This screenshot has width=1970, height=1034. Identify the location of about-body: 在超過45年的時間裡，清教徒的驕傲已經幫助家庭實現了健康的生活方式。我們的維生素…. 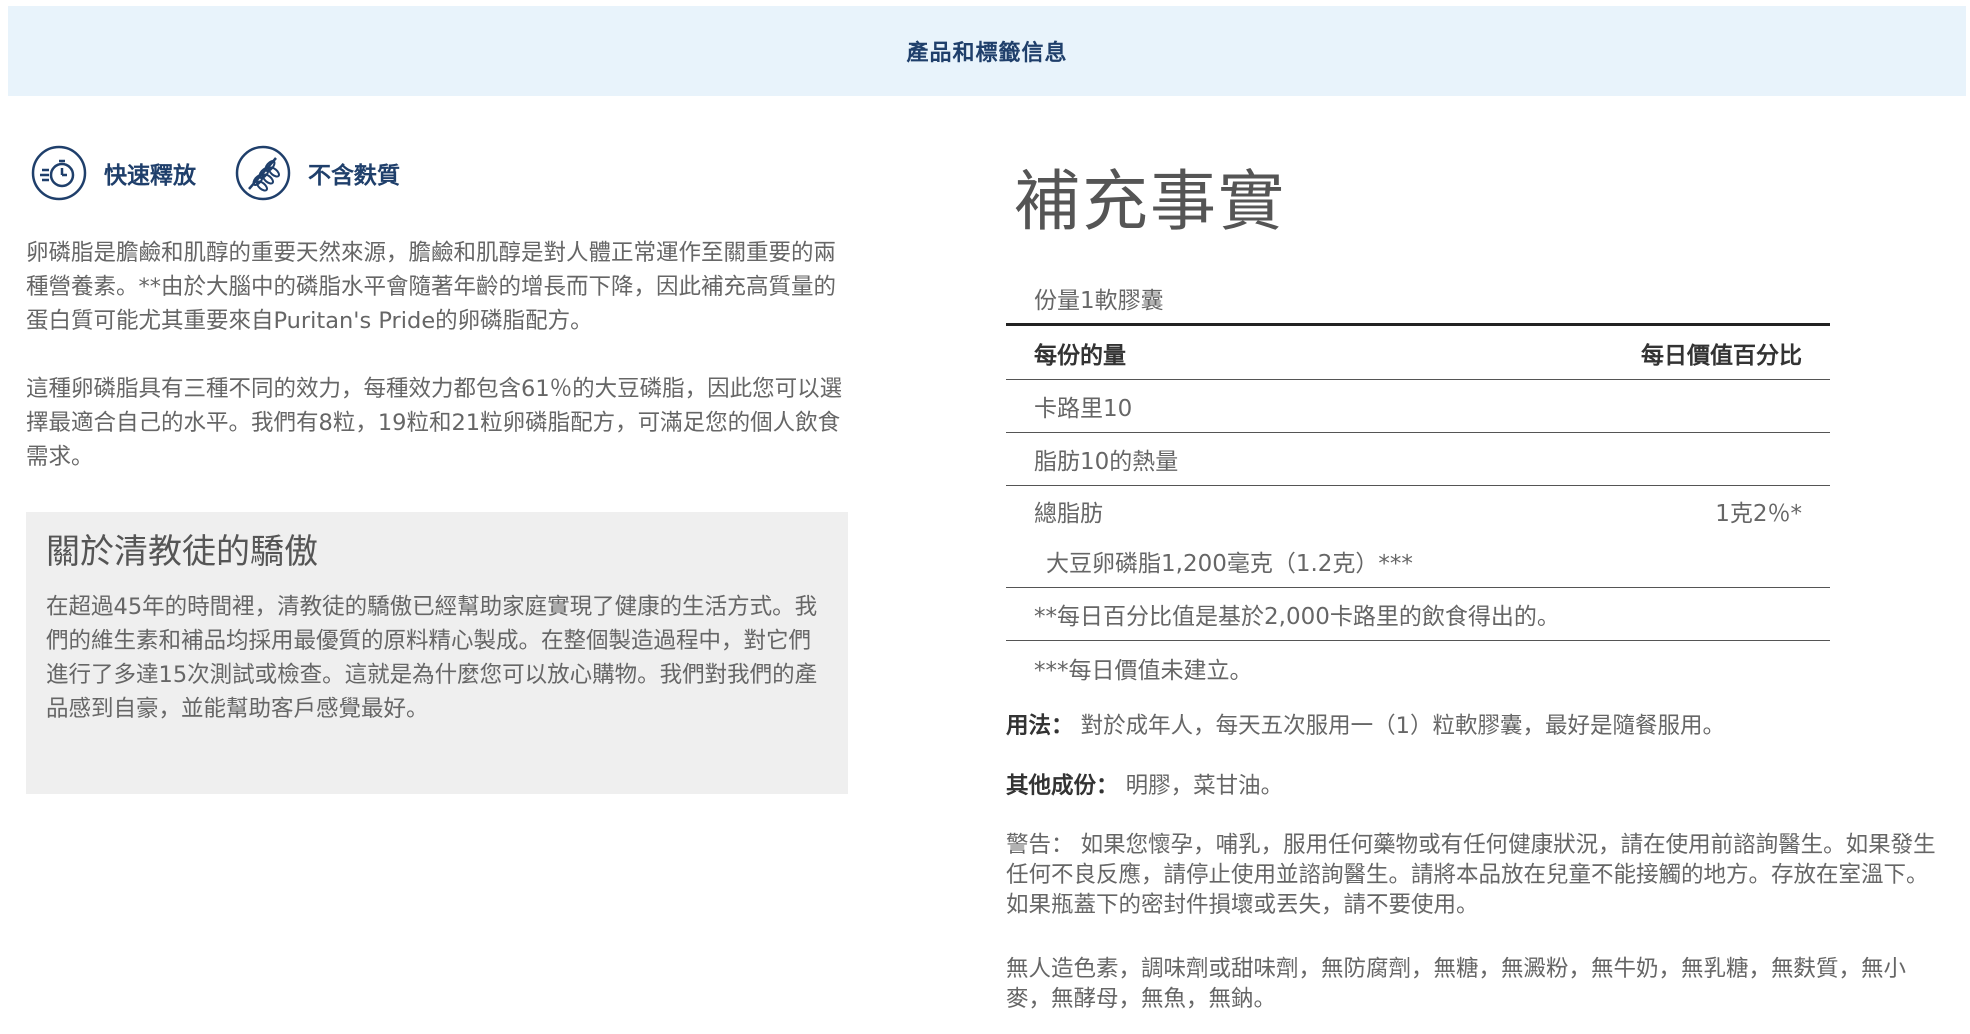
(432, 658).